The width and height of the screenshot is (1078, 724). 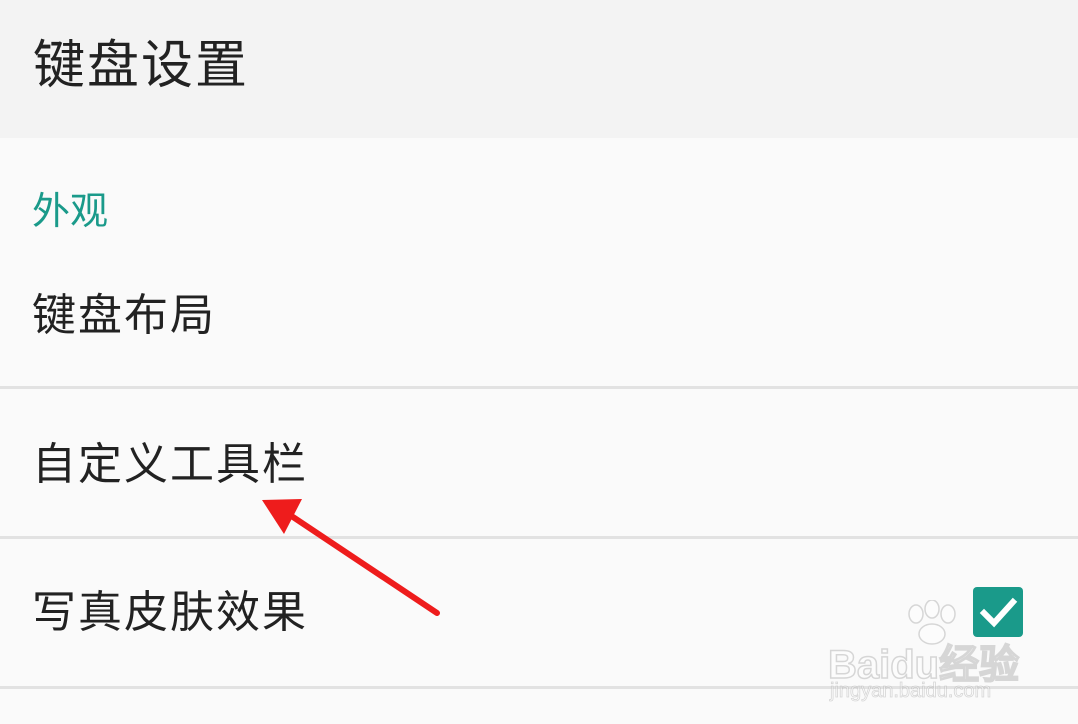 What do you see at coordinates (911, 691) in the screenshot?
I see `watermark-url: jingyan.baidu.com` at bounding box center [911, 691].